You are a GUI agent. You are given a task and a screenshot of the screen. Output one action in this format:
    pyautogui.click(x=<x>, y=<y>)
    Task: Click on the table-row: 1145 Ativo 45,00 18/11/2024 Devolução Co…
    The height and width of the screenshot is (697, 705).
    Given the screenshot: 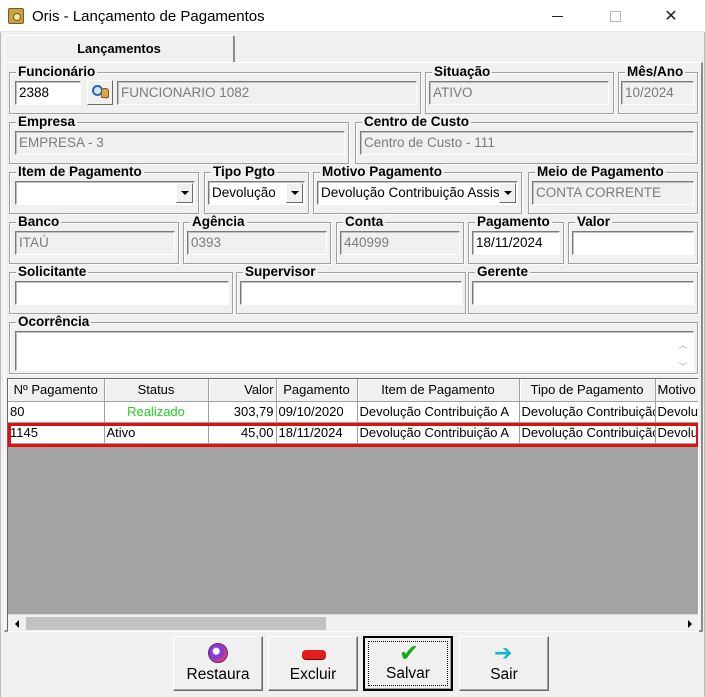 What is the action you would take?
    pyautogui.click(x=353, y=433)
    